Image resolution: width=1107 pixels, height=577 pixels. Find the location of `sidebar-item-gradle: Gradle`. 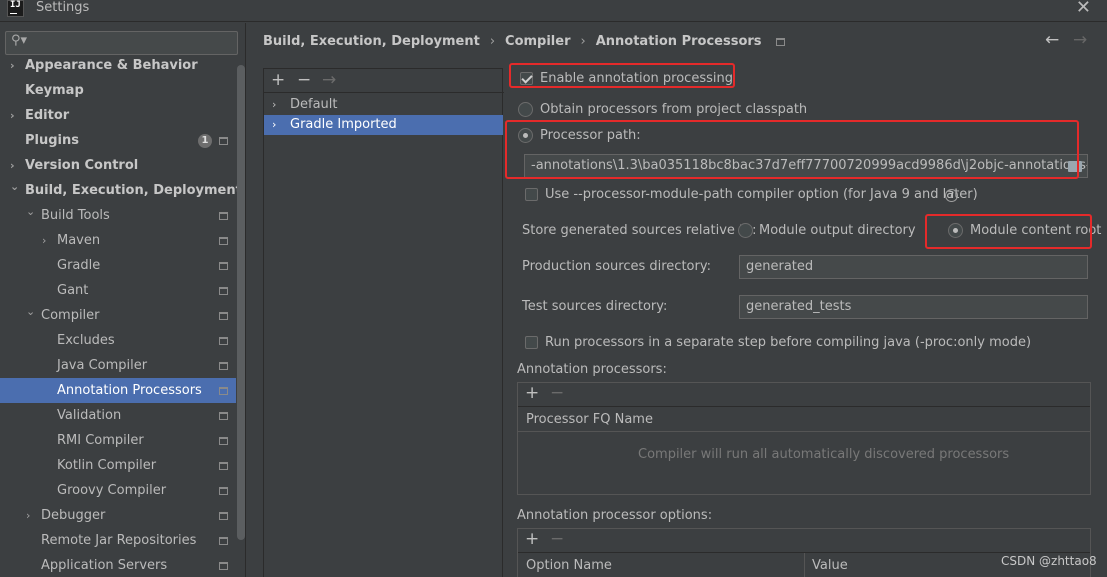

sidebar-item-gradle: Gradle is located at coordinates (118, 265).